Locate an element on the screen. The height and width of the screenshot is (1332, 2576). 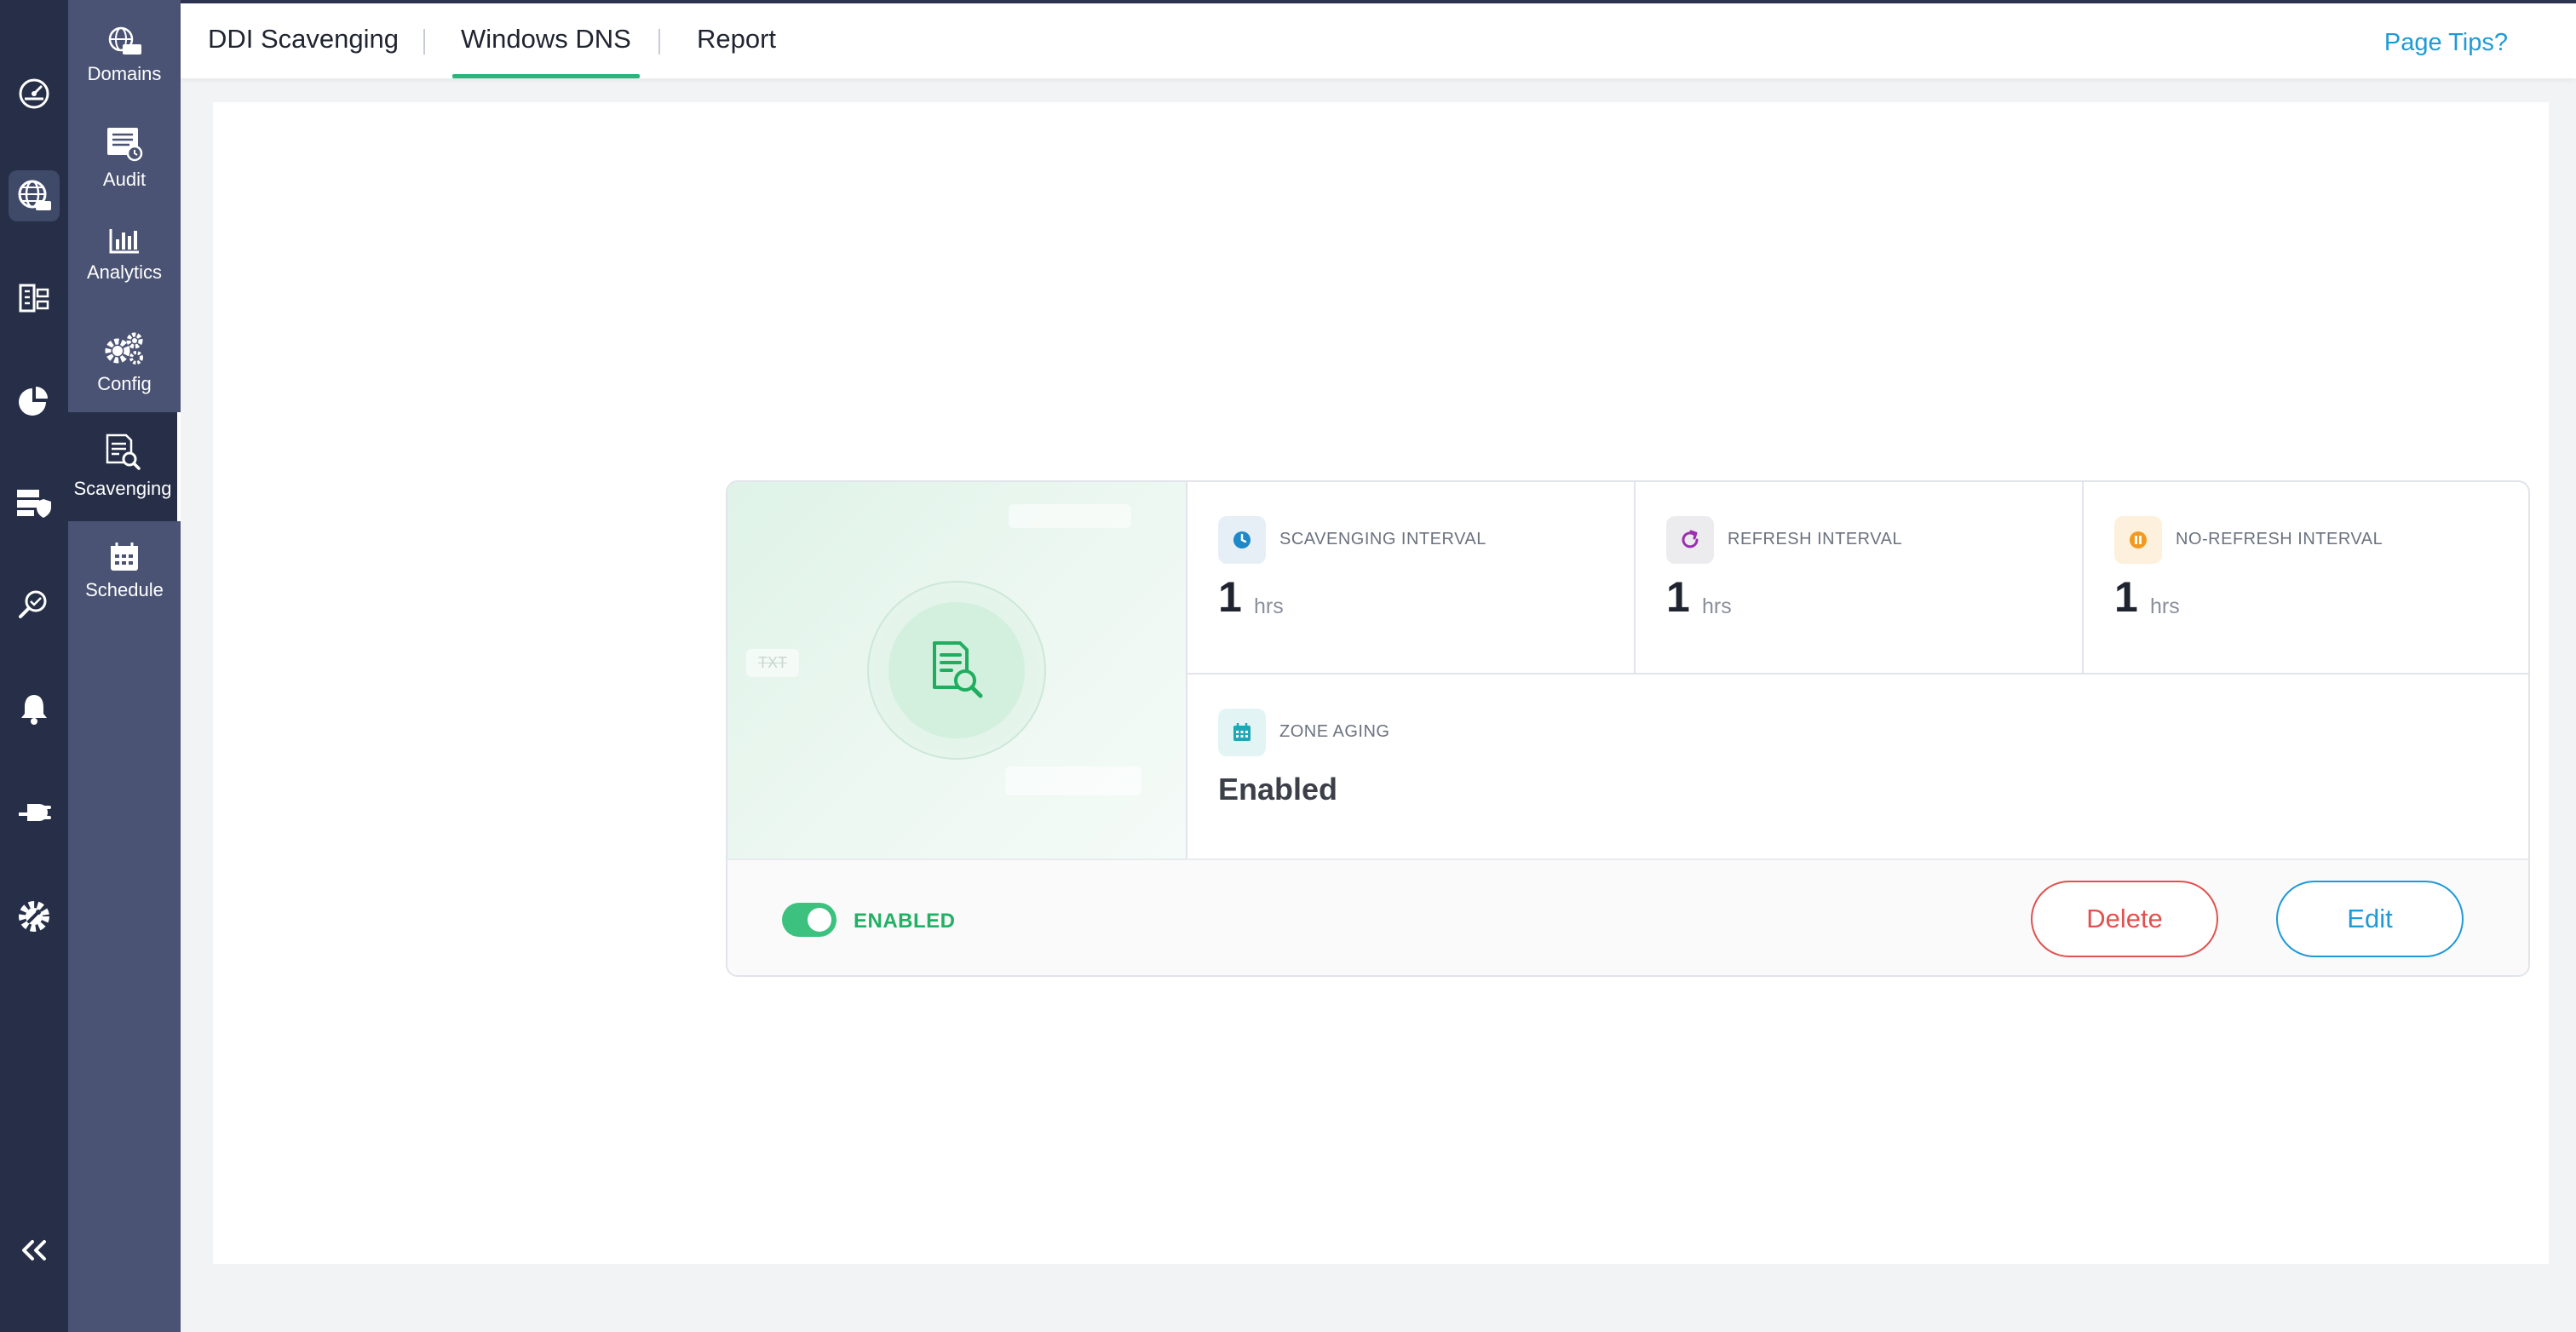
subnav-label: Config is located at coordinates (125, 383).